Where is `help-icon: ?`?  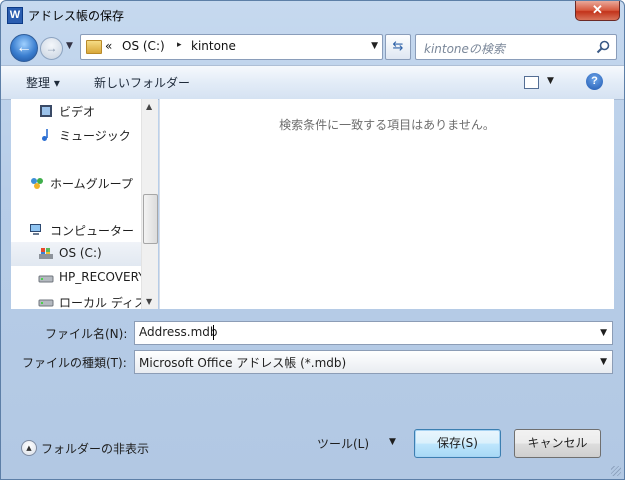
help-icon: ? is located at coordinates (594, 81).